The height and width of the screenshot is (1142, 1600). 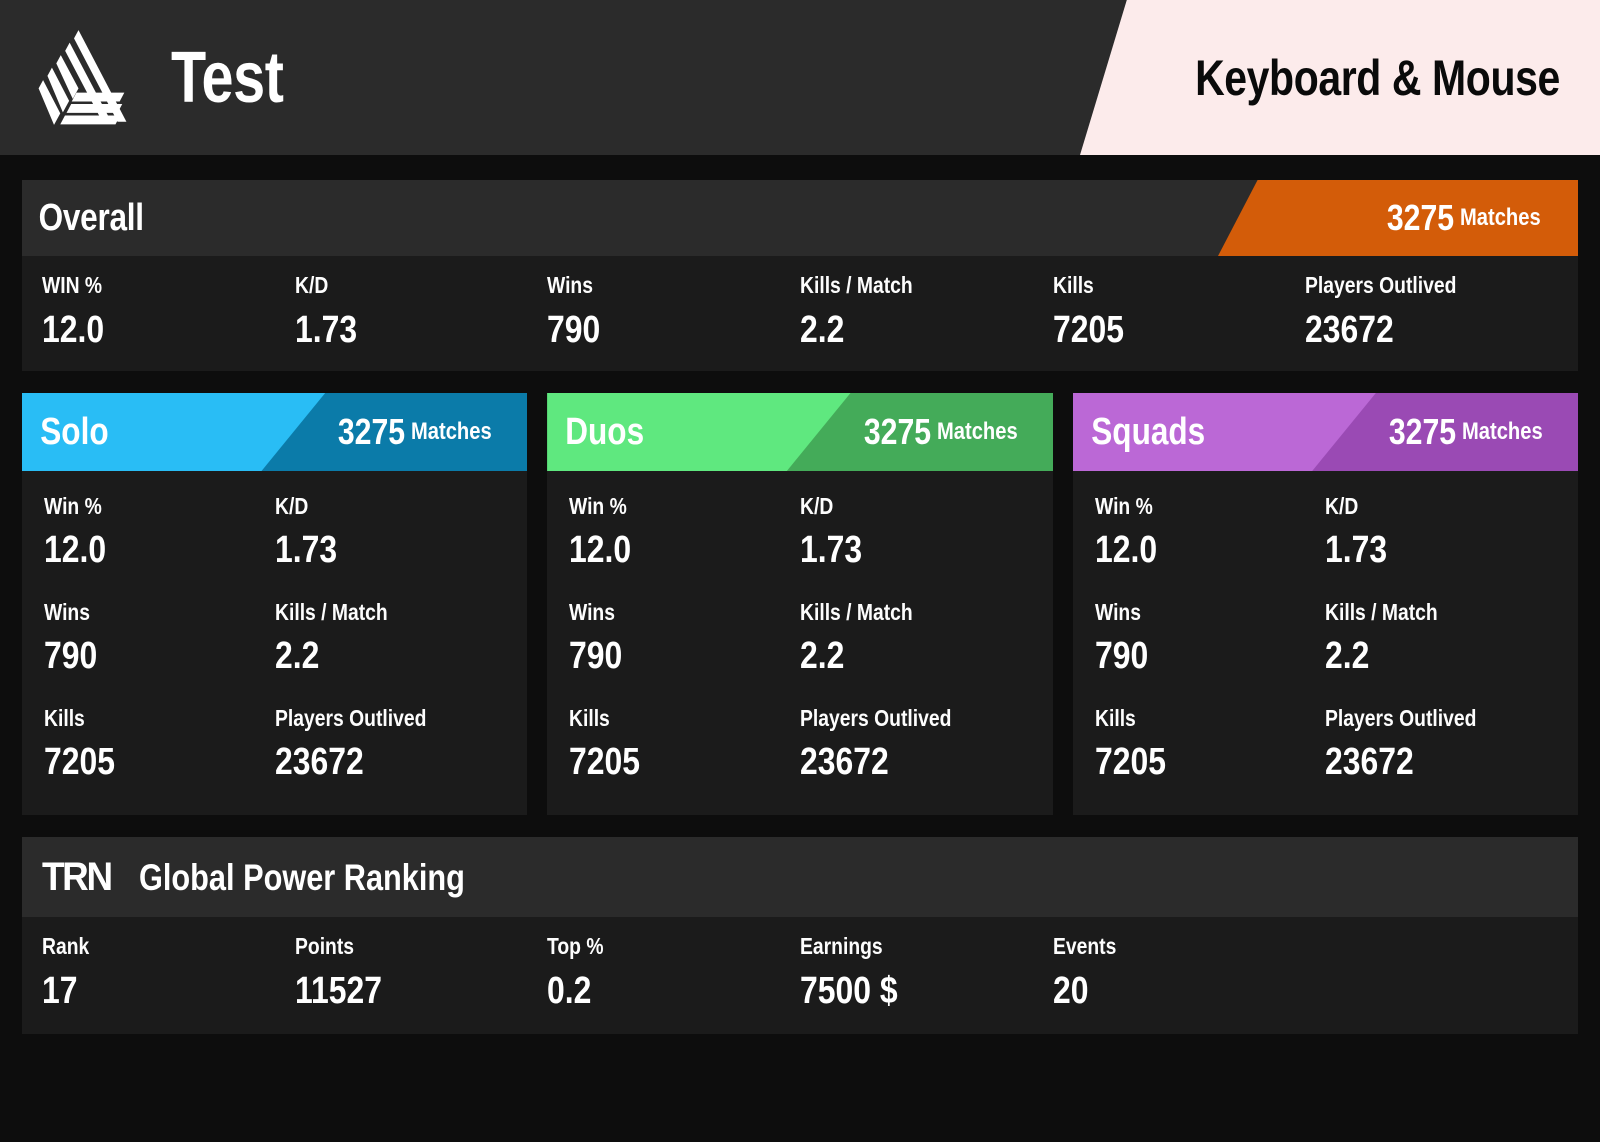 What do you see at coordinates (1073, 285) in the screenshot?
I see `stat-label: Kills` at bounding box center [1073, 285].